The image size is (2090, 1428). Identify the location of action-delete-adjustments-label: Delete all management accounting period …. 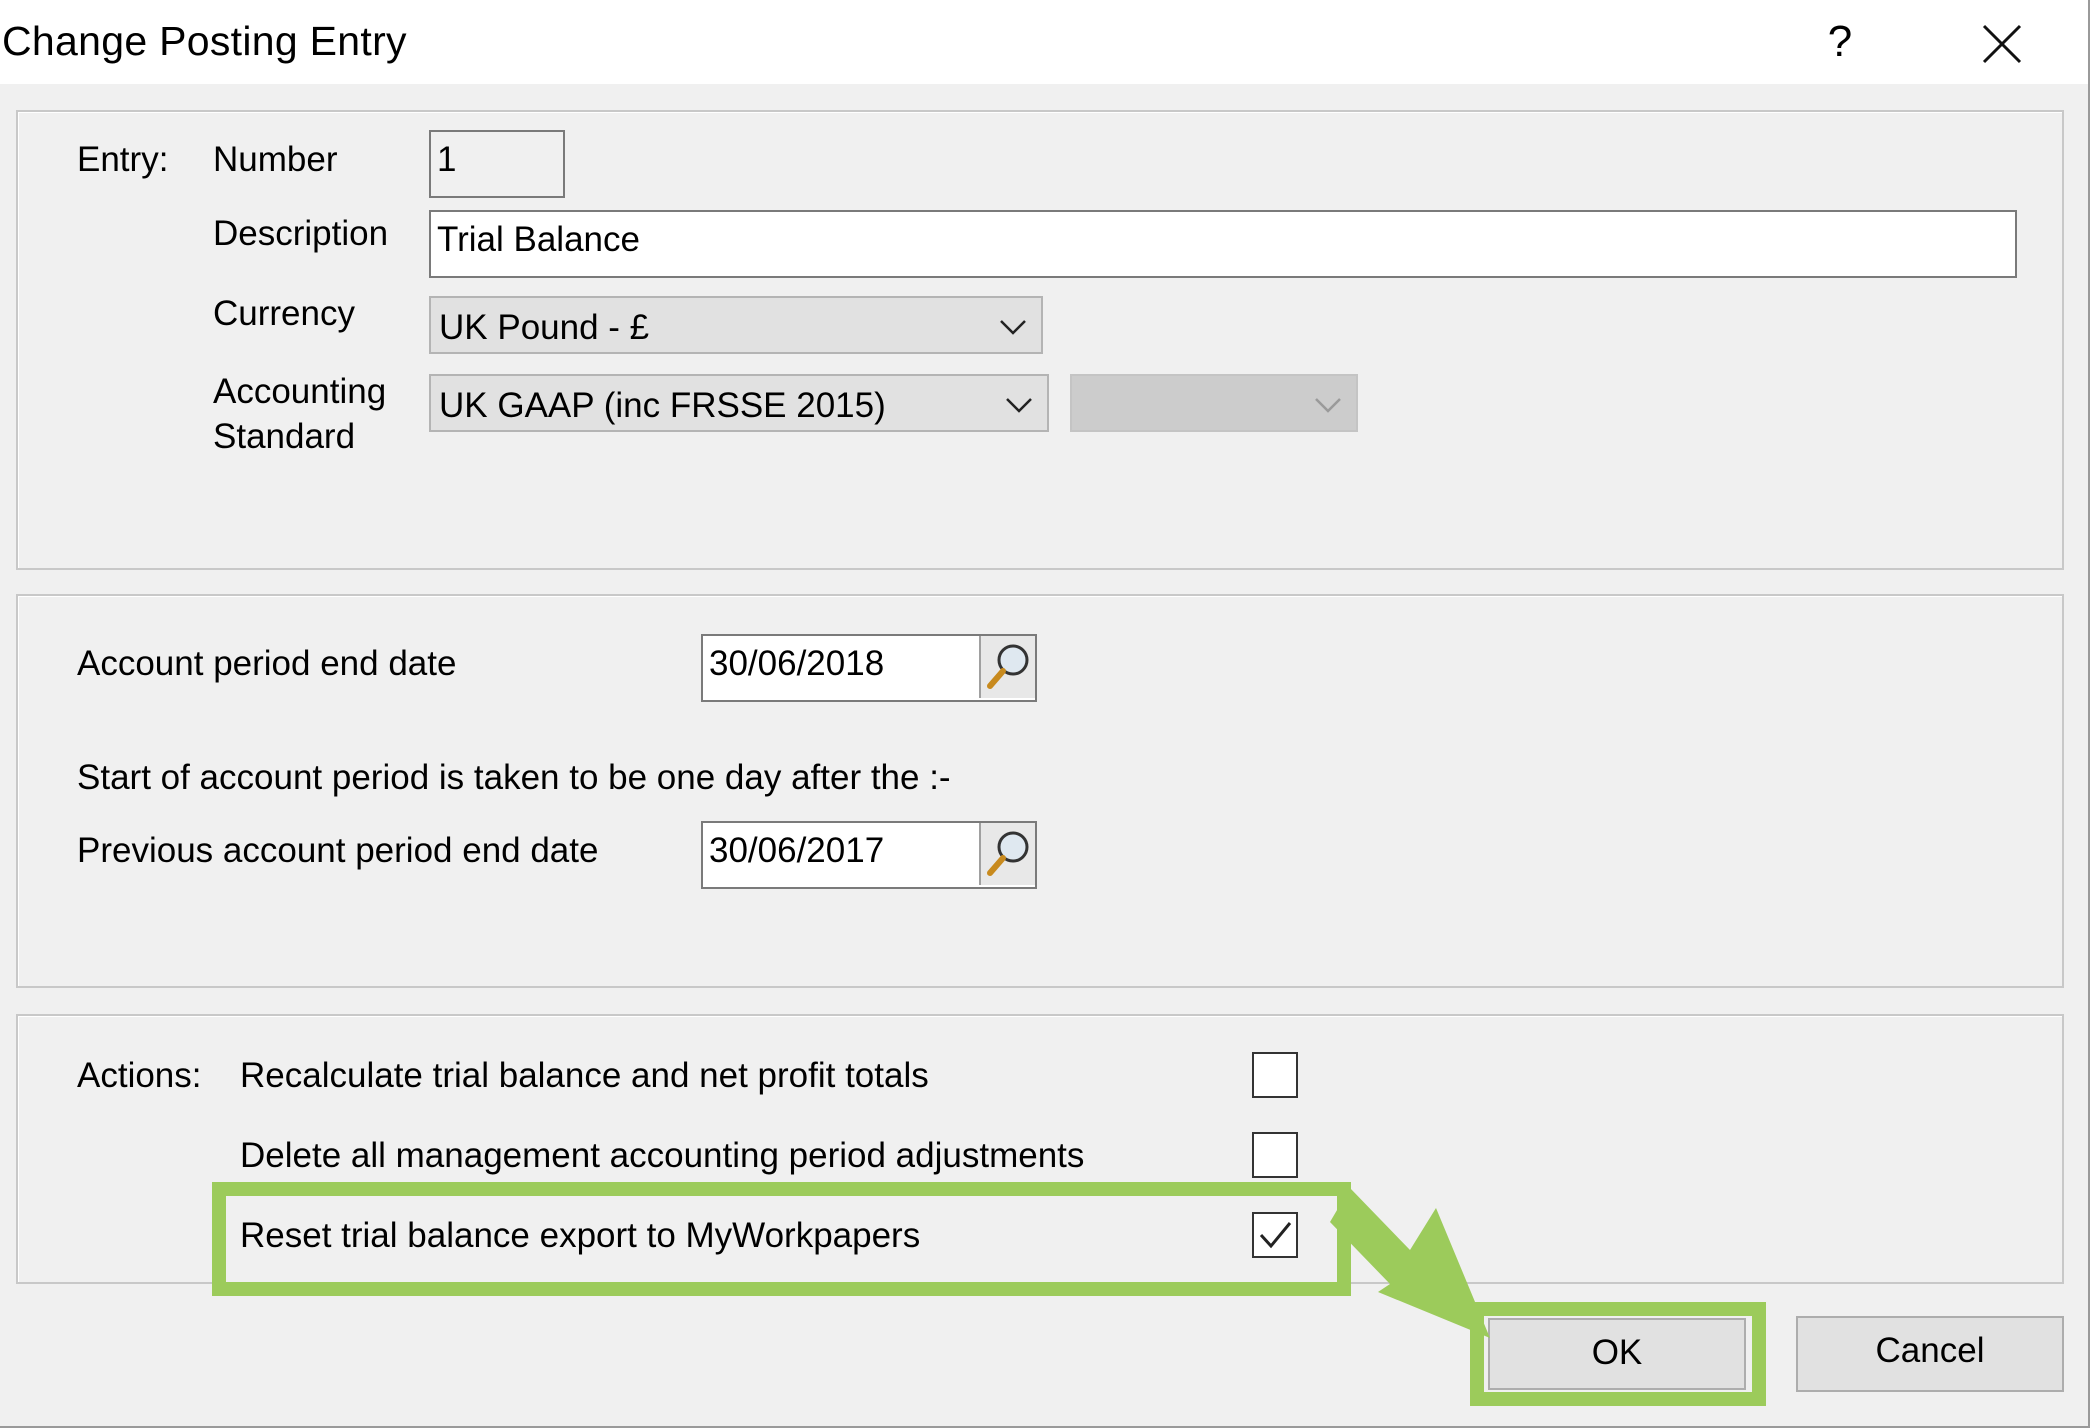
(662, 1155).